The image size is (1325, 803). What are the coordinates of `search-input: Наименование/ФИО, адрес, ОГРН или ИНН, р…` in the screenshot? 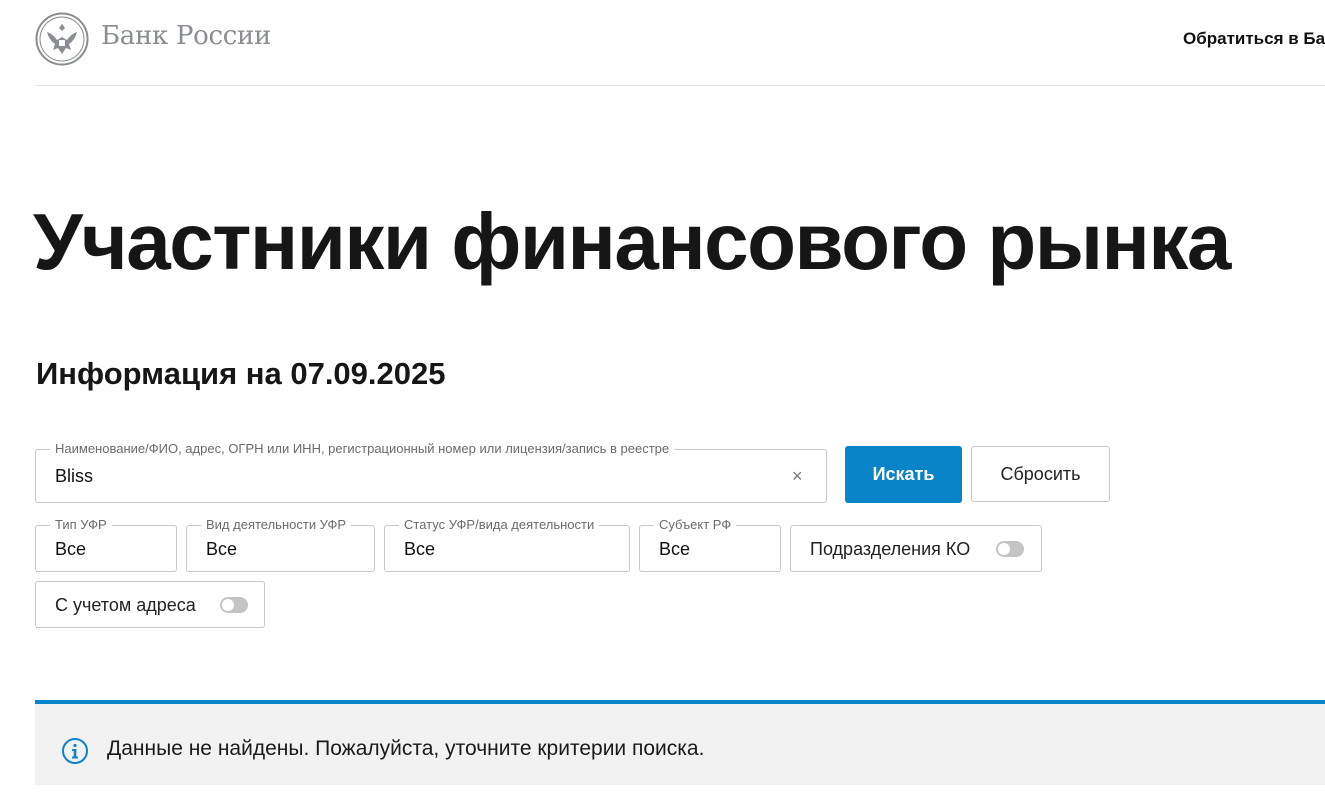 It's located at (431, 472).